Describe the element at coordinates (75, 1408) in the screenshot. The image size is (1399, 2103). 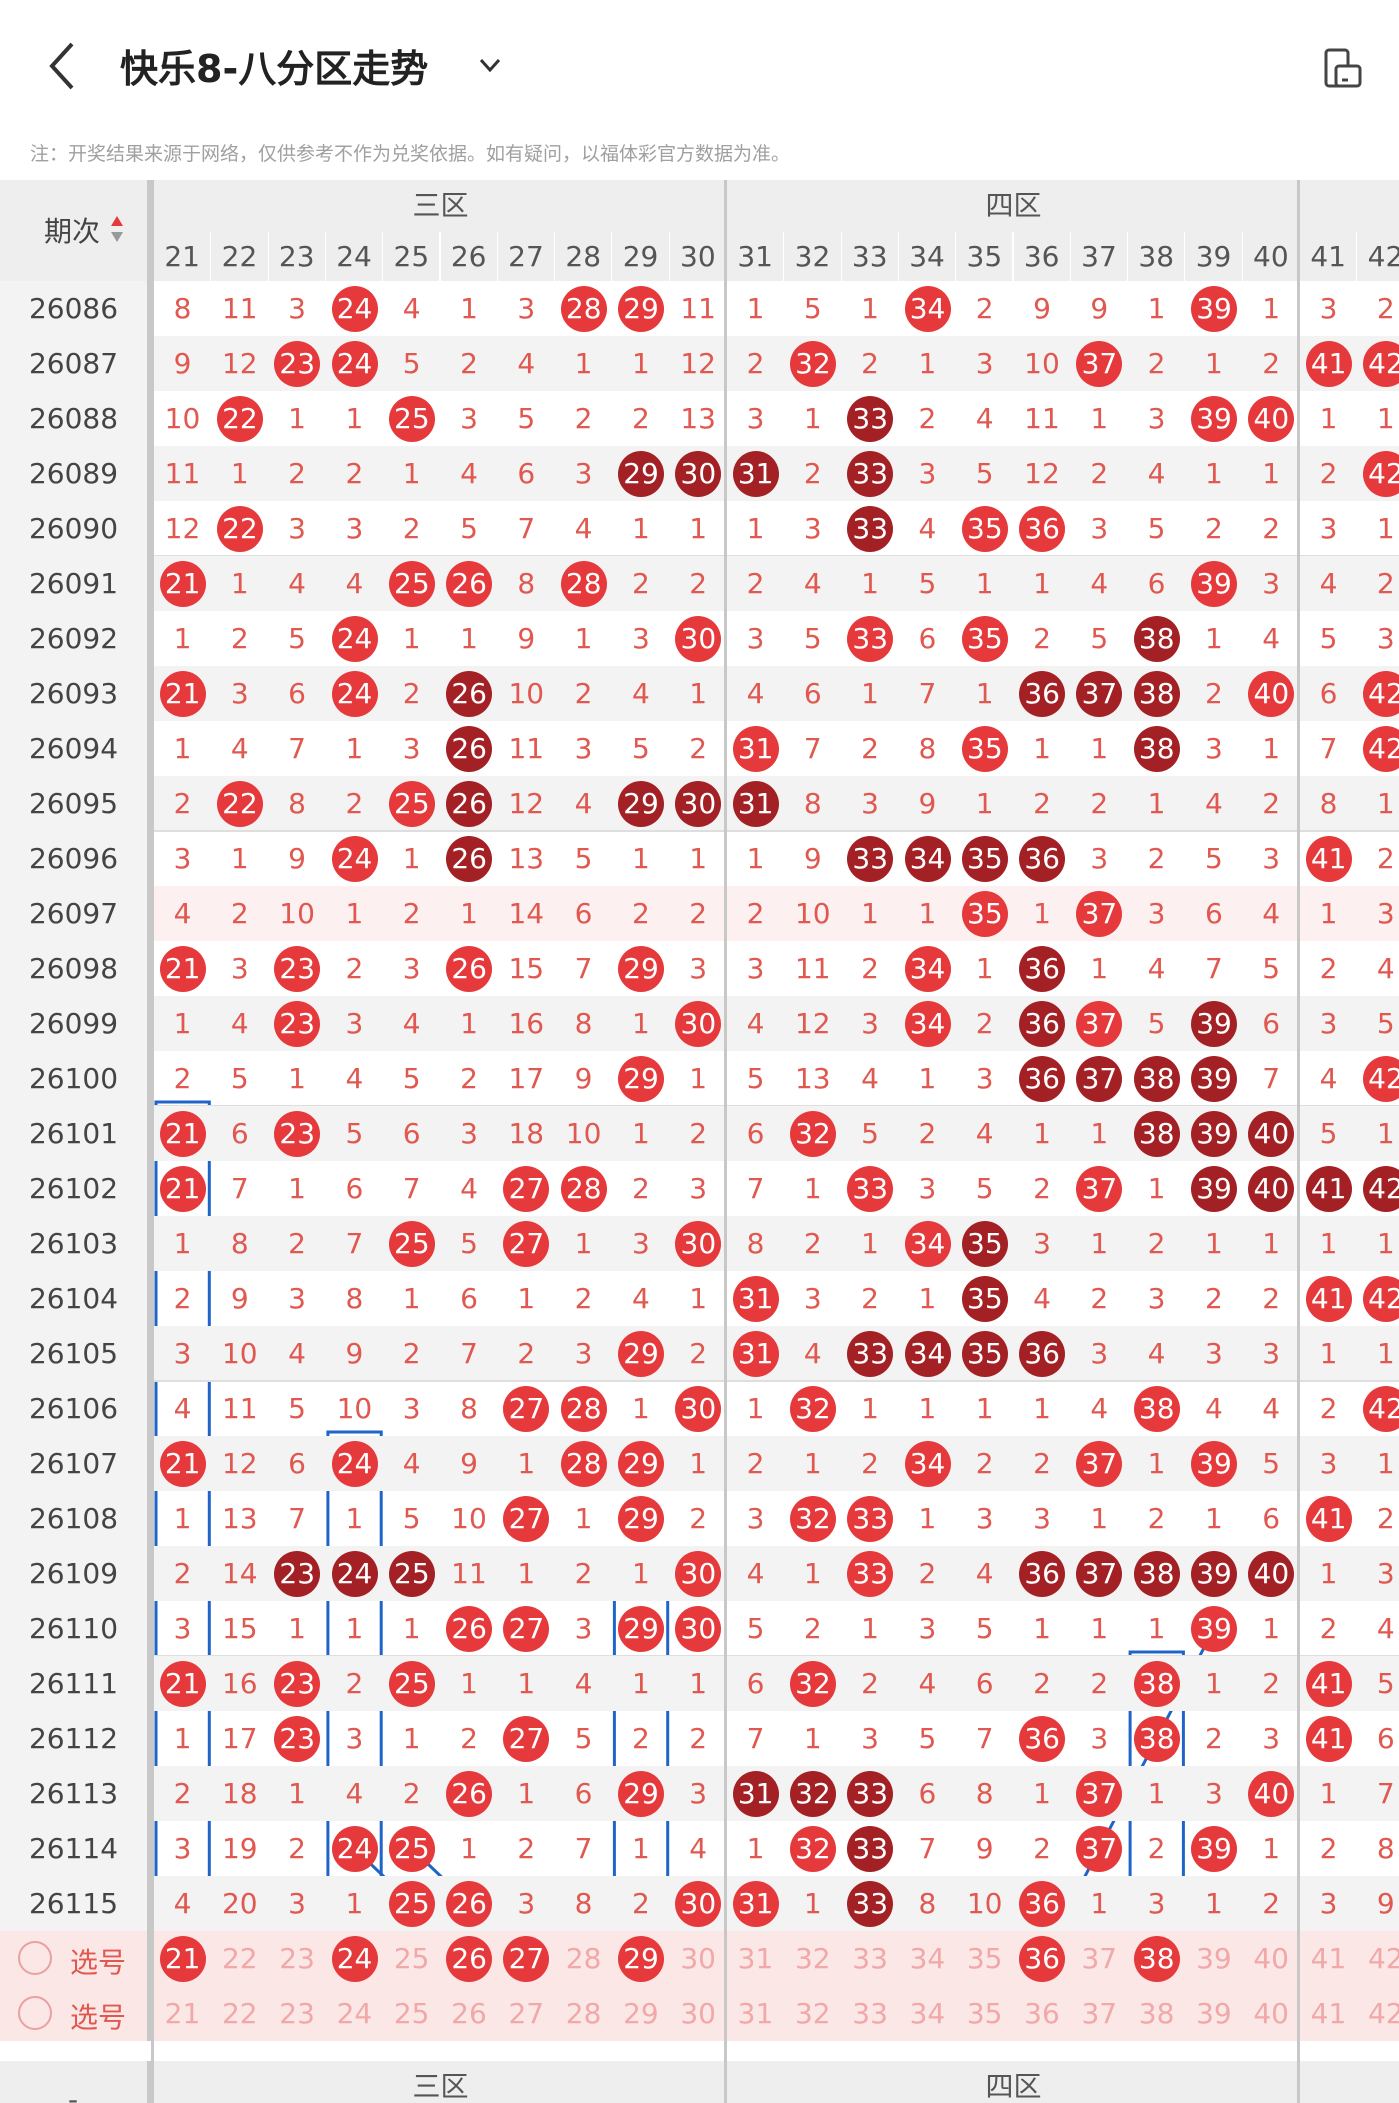
I see `period-number: 26106` at that location.